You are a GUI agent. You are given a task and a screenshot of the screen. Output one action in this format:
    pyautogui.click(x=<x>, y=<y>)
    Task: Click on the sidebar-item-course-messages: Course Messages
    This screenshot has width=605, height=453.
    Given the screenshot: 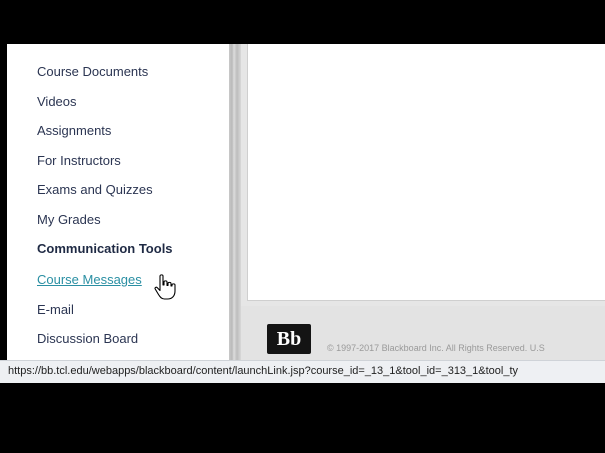 What is the action you would take?
    pyautogui.click(x=89, y=279)
    